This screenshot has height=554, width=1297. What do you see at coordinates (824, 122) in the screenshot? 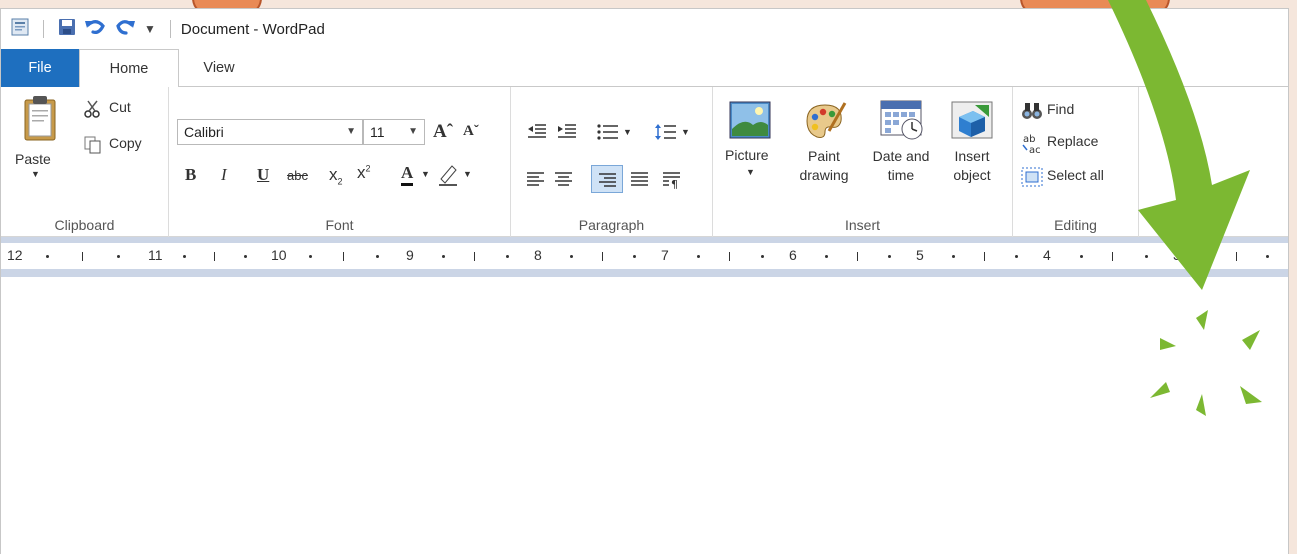
I see `palette-icon` at bounding box center [824, 122].